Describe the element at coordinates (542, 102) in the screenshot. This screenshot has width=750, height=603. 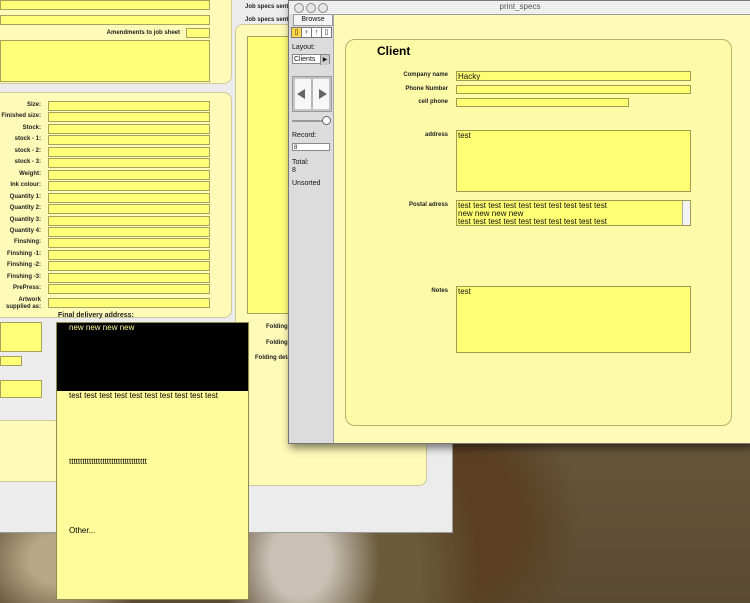
I see `cell-phone-field` at that location.